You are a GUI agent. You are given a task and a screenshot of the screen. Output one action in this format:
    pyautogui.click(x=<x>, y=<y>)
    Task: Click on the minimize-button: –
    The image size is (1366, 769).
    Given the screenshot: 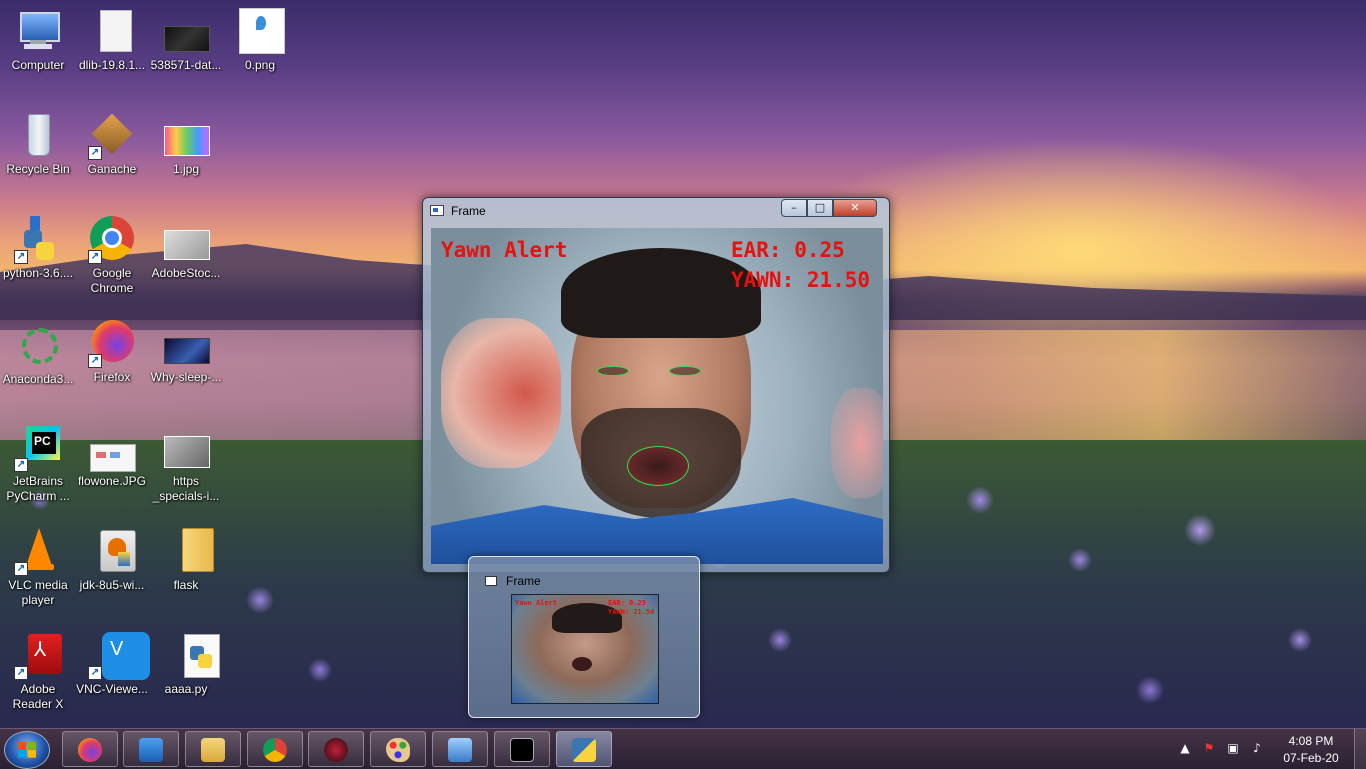 What is the action you would take?
    pyautogui.click(x=794, y=208)
    